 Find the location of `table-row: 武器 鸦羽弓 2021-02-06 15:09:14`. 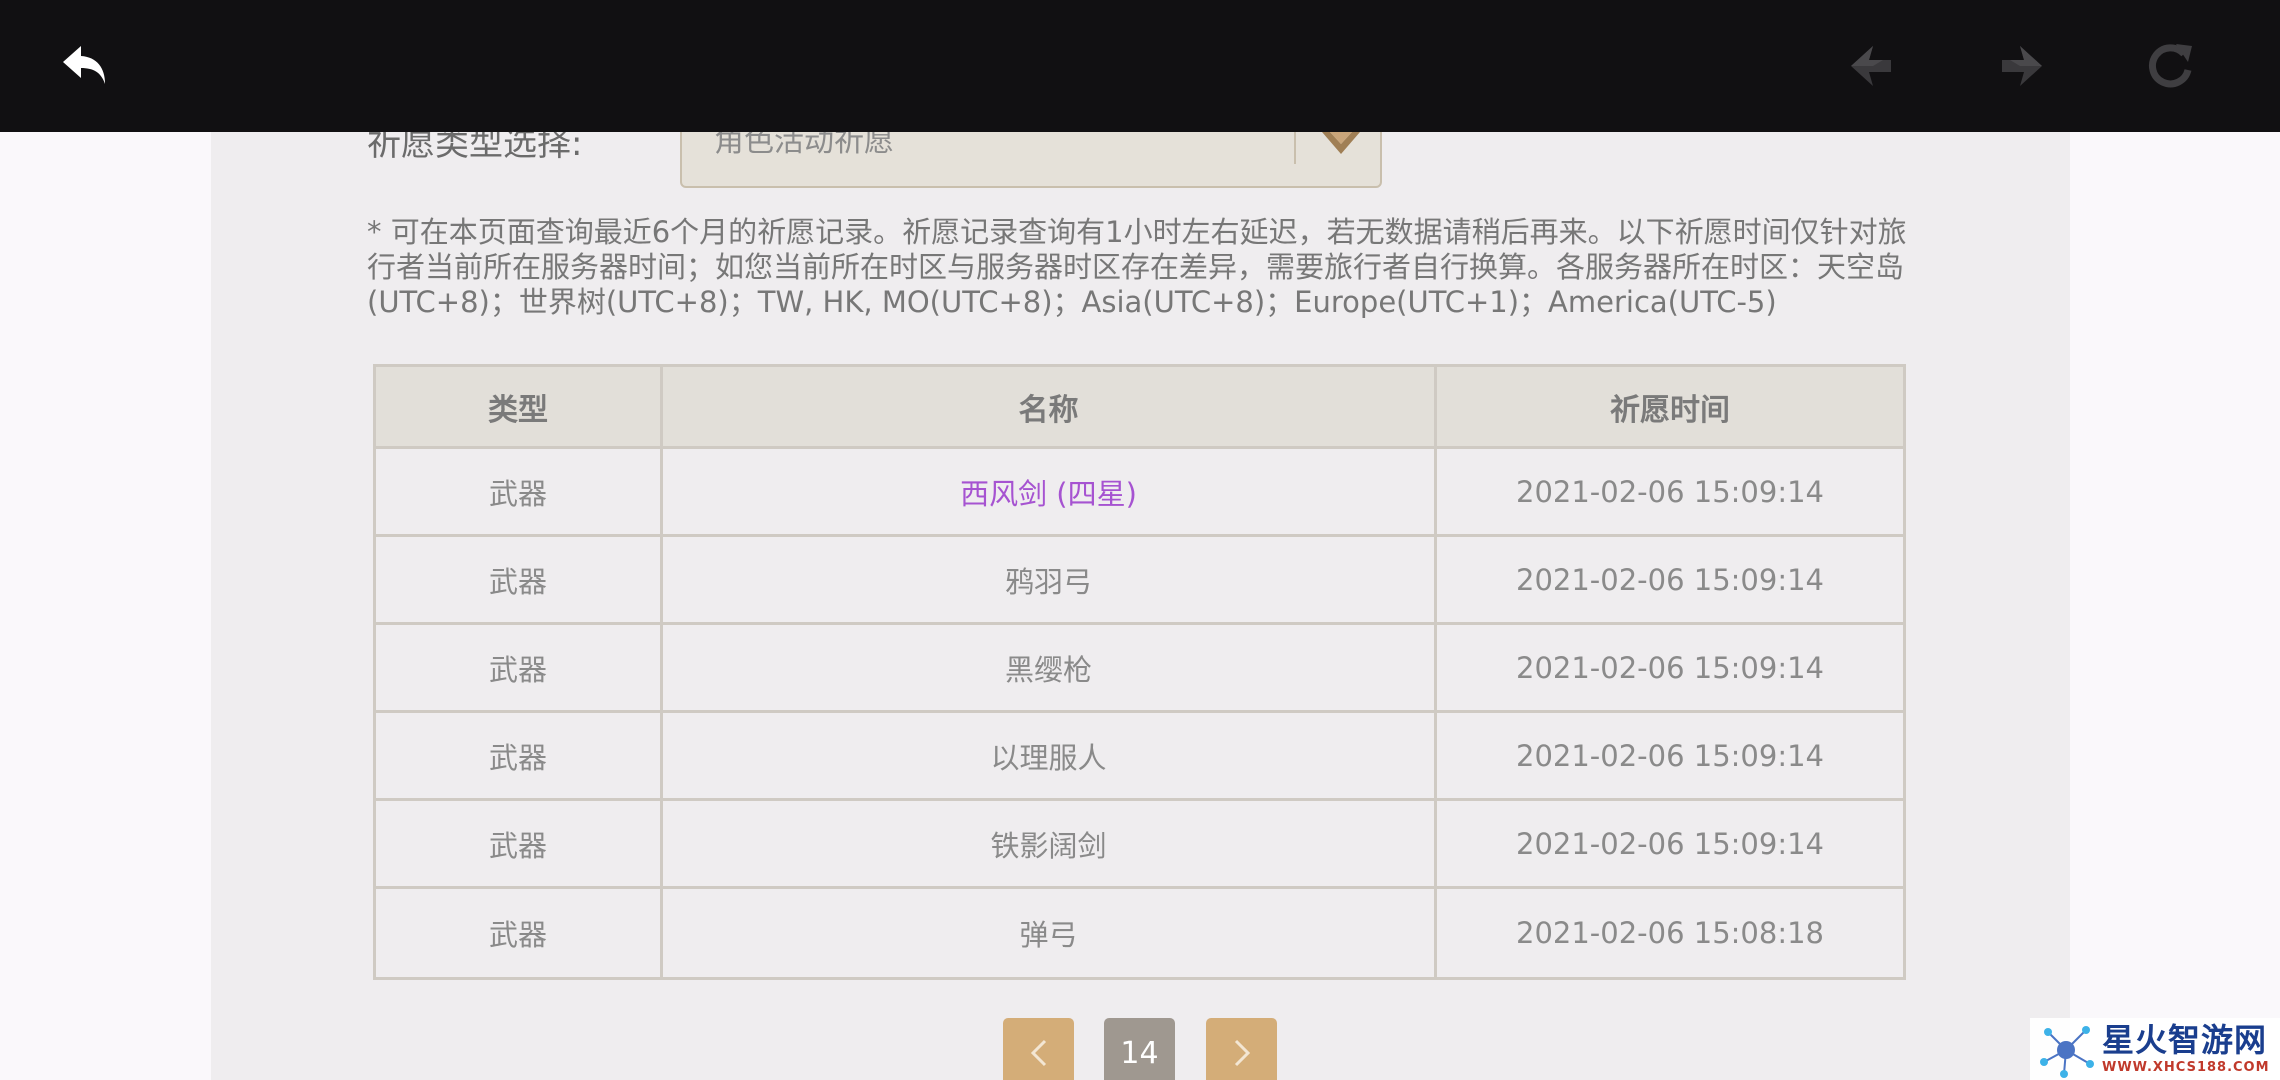

table-row: 武器 鸦羽弓 2021-02-06 15:09:14 is located at coordinates (1139, 581).